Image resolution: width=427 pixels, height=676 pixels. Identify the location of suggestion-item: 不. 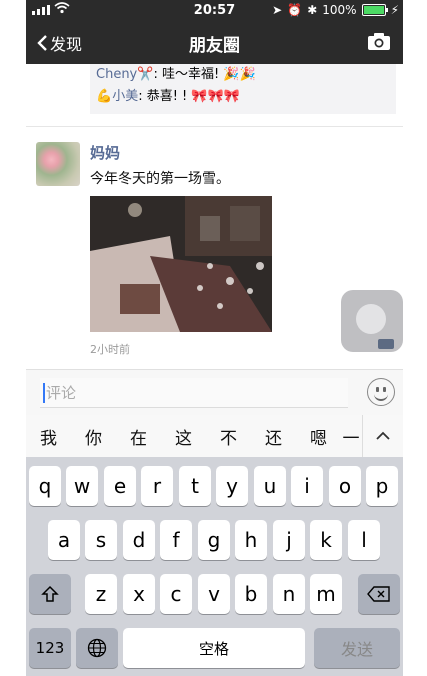
(228, 436).